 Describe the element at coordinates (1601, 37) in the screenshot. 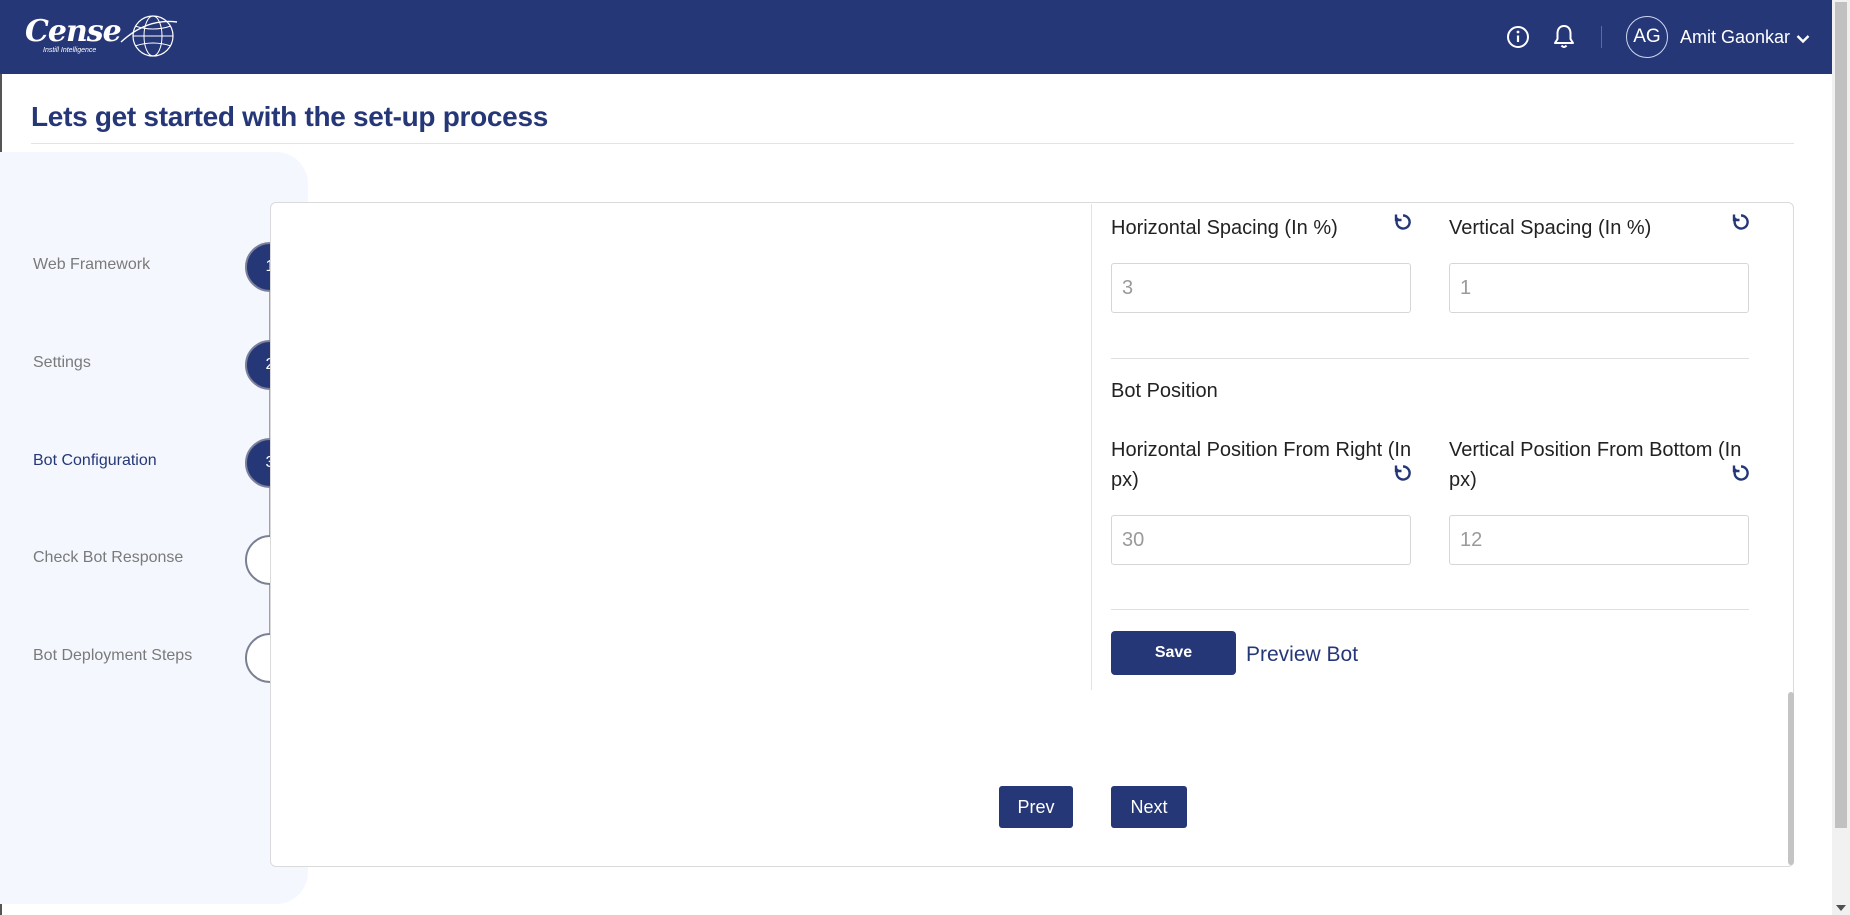

I see `header-divider` at that location.